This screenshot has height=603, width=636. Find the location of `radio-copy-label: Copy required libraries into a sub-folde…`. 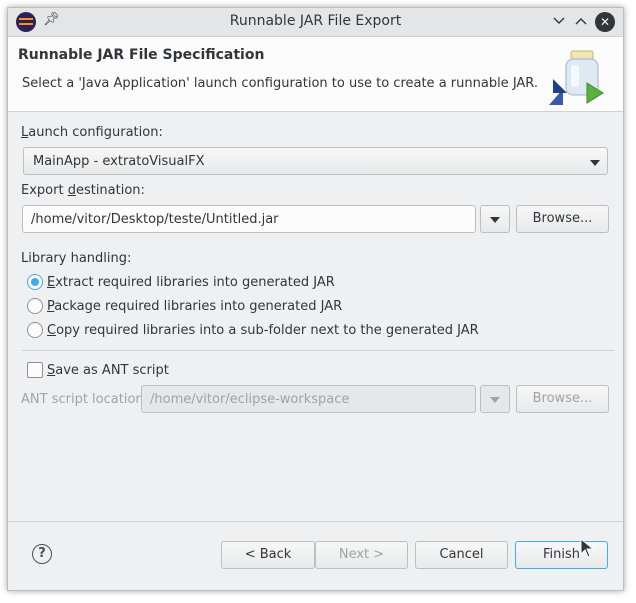

radio-copy-label: Copy required libraries into a sub-folde… is located at coordinates (263, 330).